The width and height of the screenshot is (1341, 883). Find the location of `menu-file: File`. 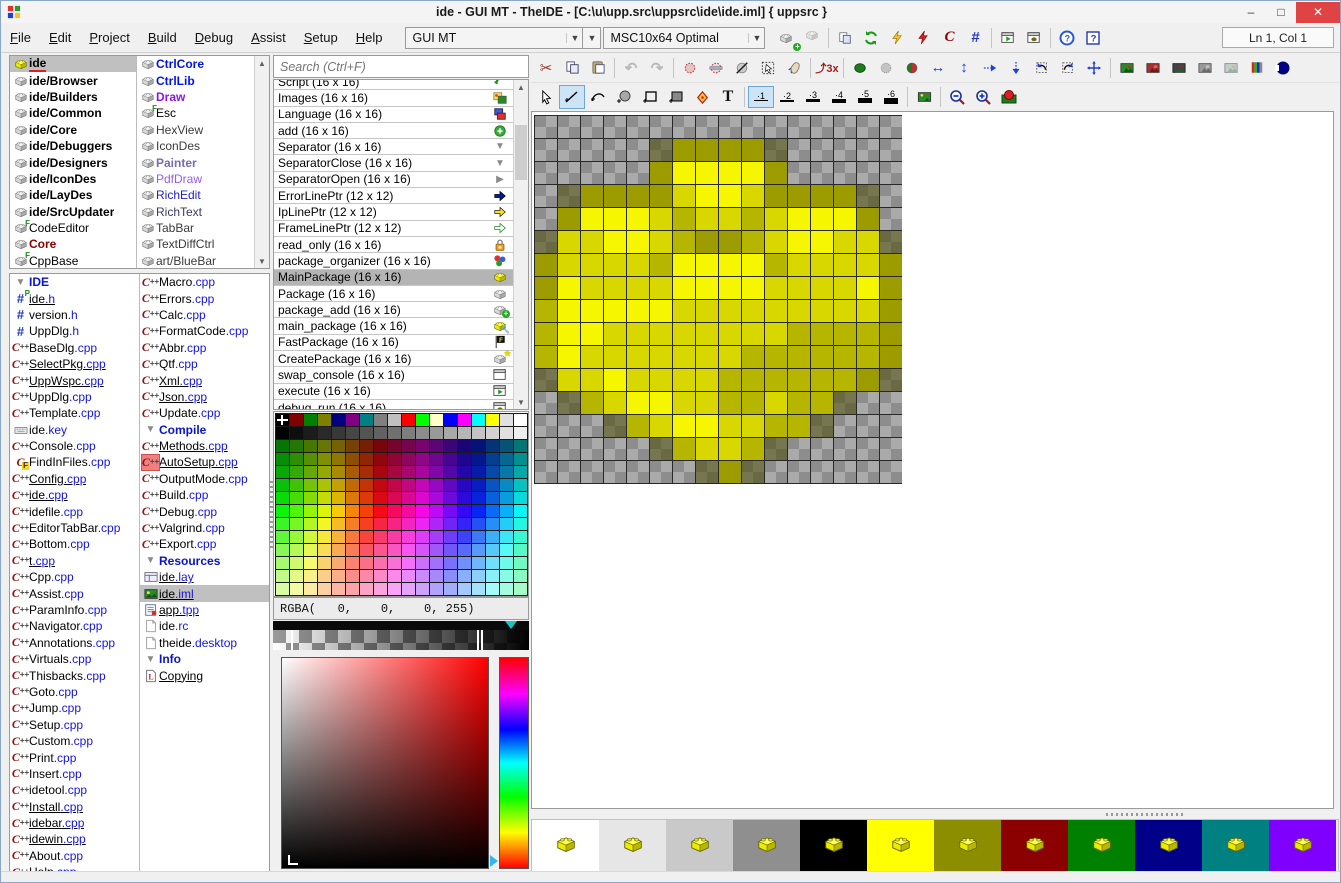

menu-file: File is located at coordinates (20, 37).